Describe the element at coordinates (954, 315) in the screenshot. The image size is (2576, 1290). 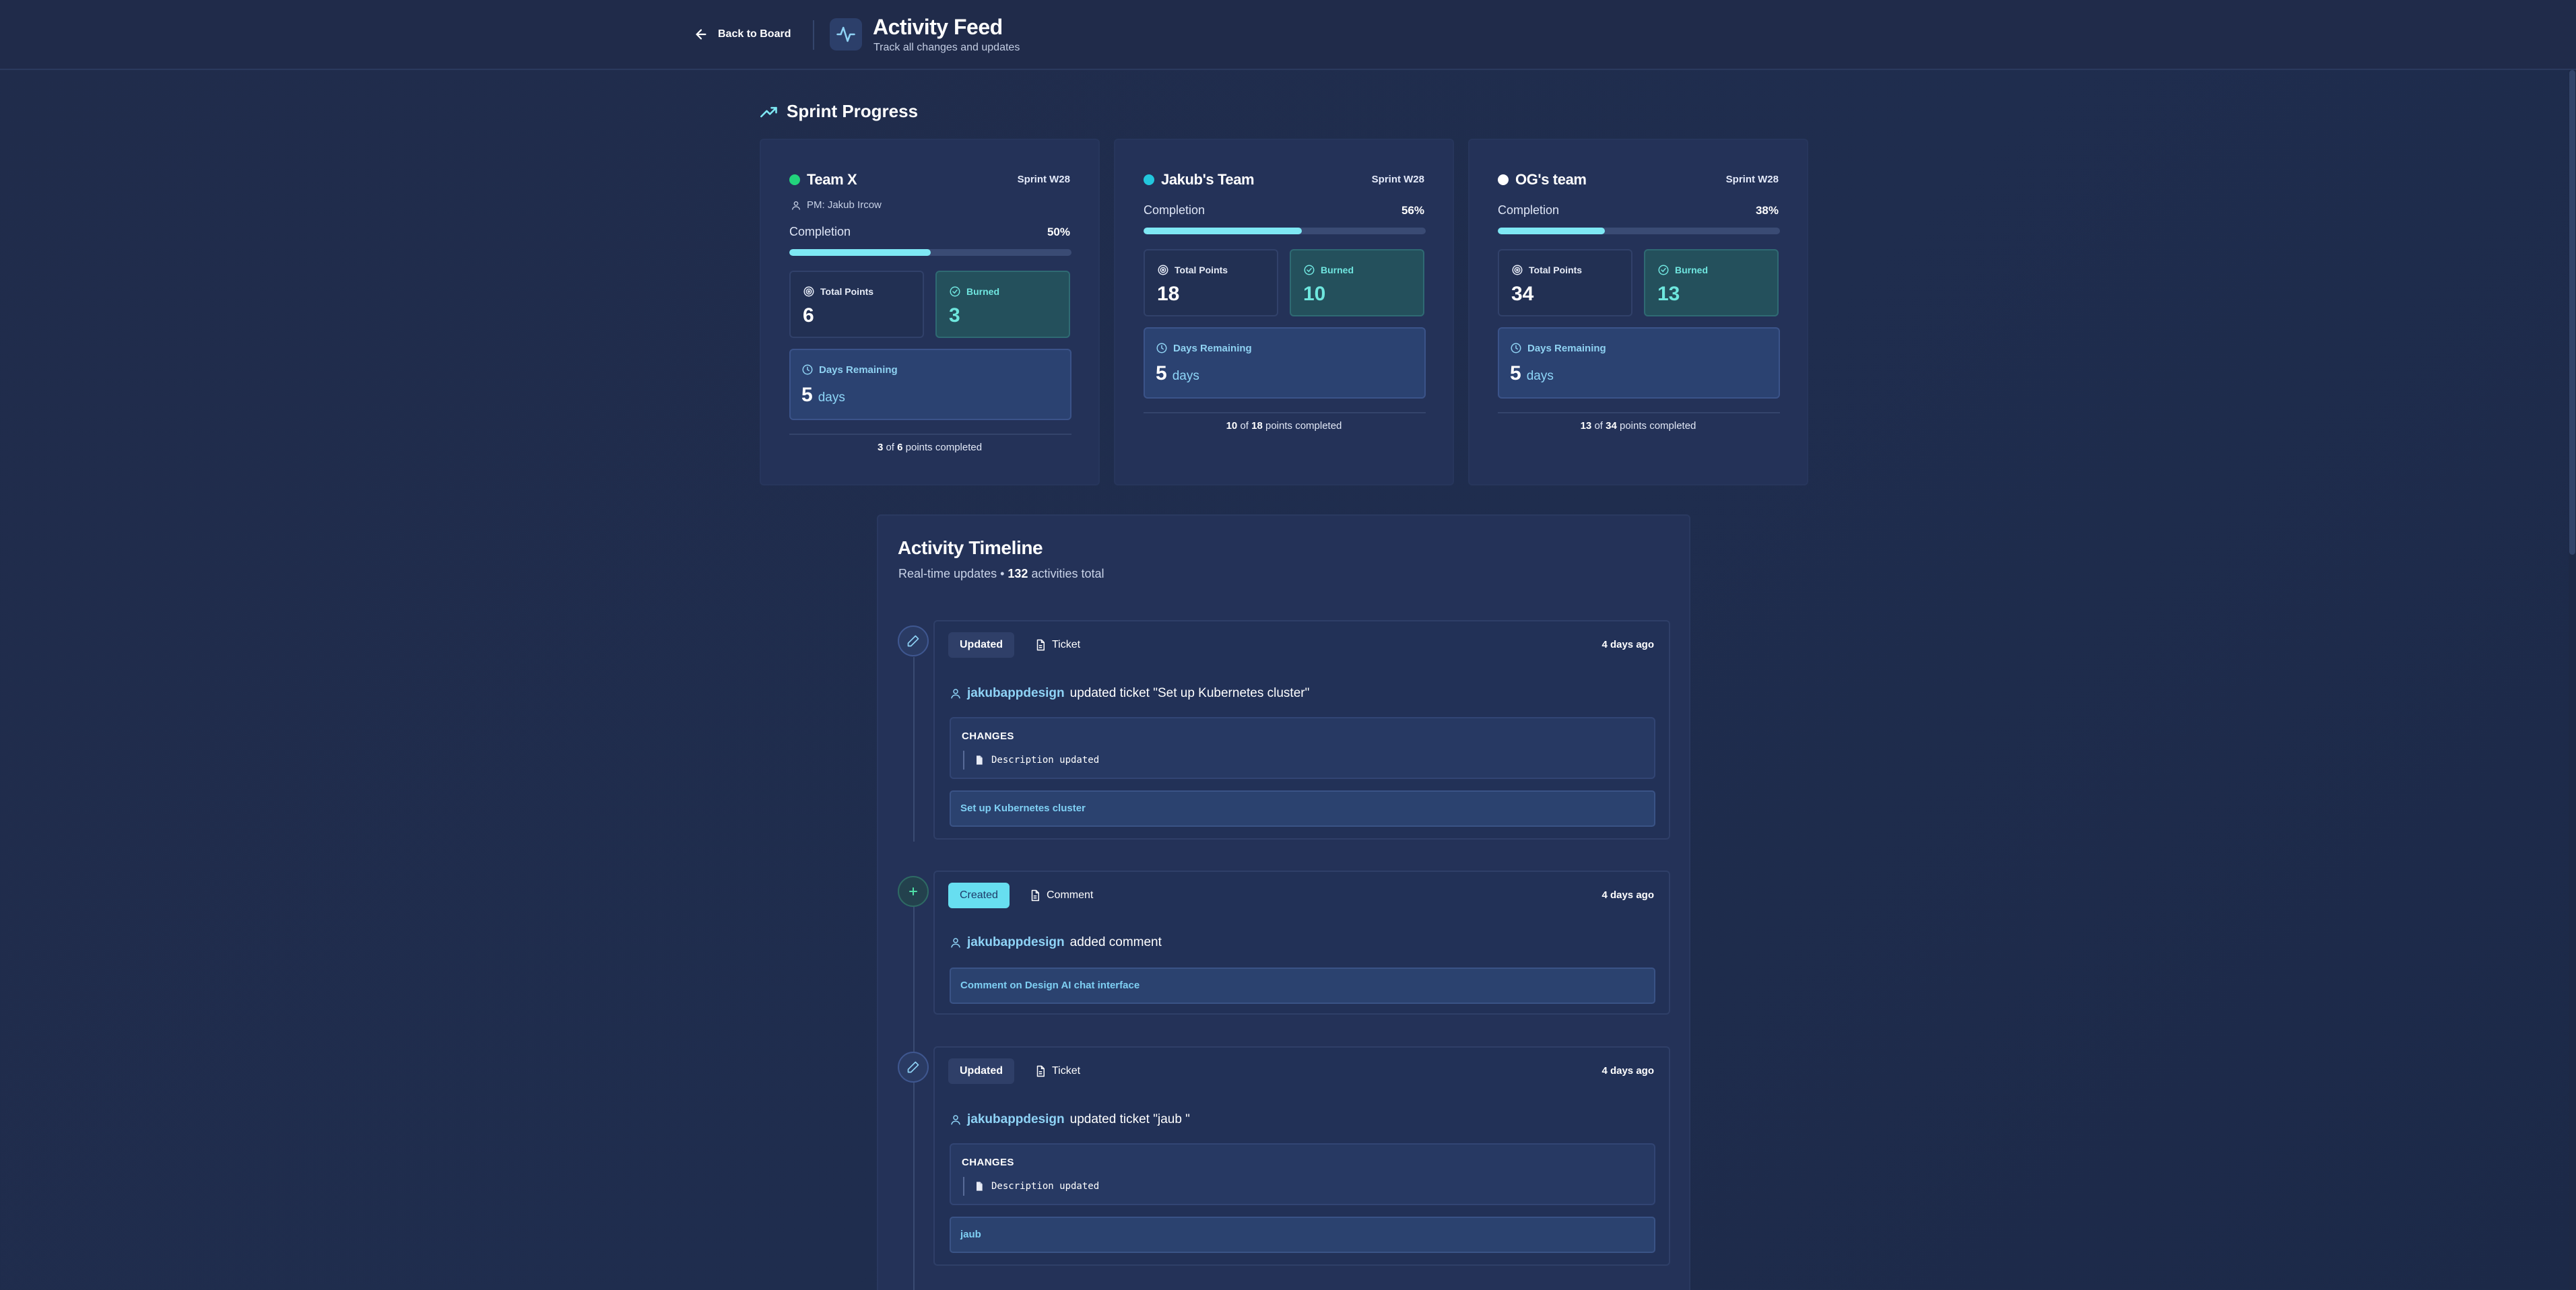
I see `burned-value: 3` at that location.